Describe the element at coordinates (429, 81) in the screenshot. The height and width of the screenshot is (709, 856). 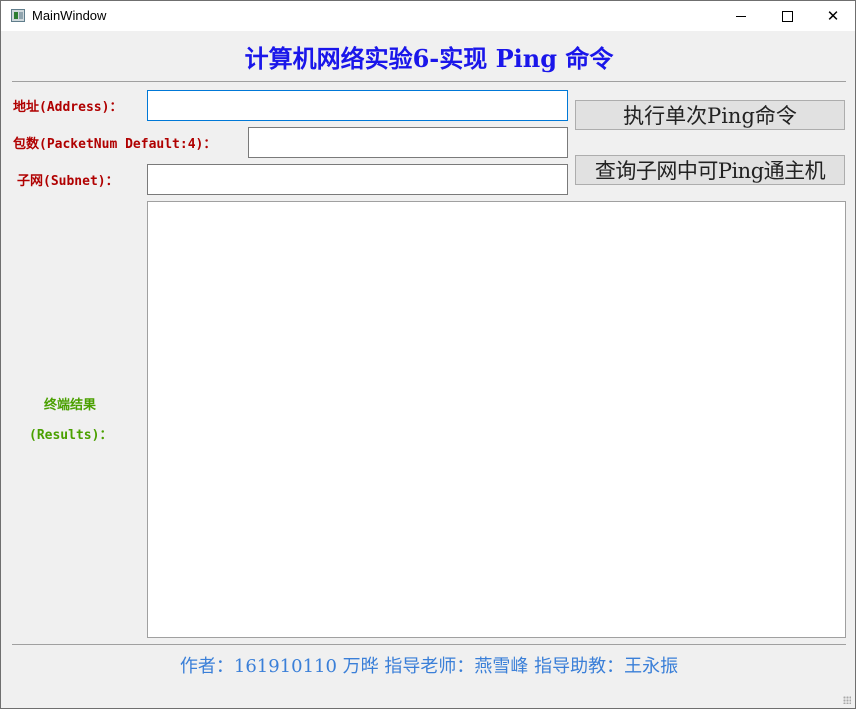
I see `top-divider` at that location.